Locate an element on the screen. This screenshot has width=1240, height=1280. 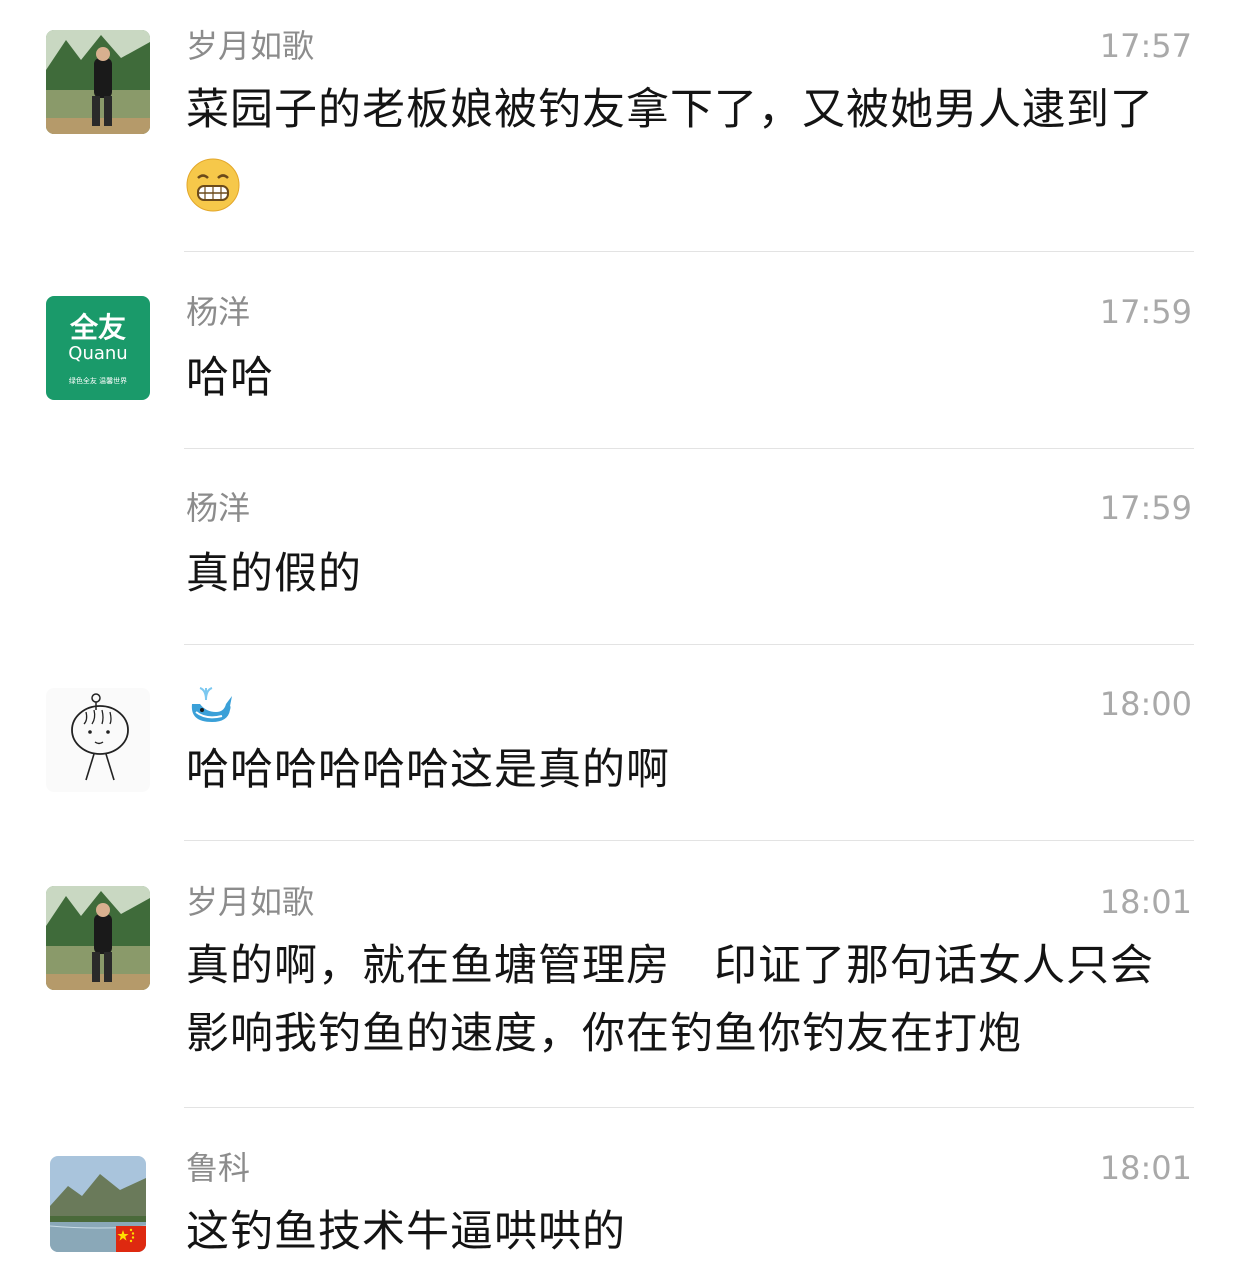
message-text: 这钓鱼技术牛逼哄哄的 is located at coordinates (406, 1232).